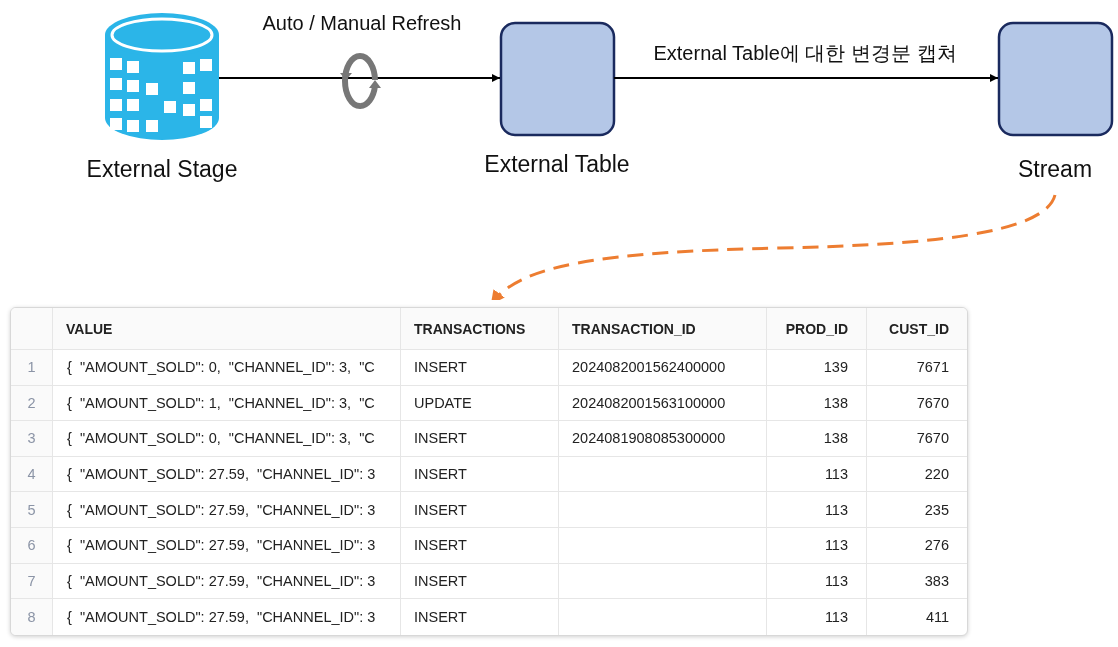 This screenshot has height=647, width=1118. Describe the element at coordinates (663, 368) in the screenshot. I see `table-cell: 2024082001562400000` at that location.